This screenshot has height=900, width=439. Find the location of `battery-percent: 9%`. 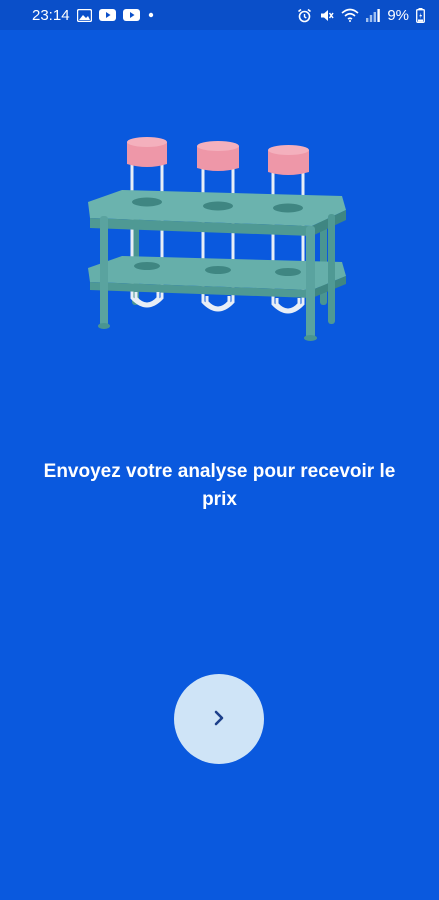

battery-percent: 9% is located at coordinates (398, 15).